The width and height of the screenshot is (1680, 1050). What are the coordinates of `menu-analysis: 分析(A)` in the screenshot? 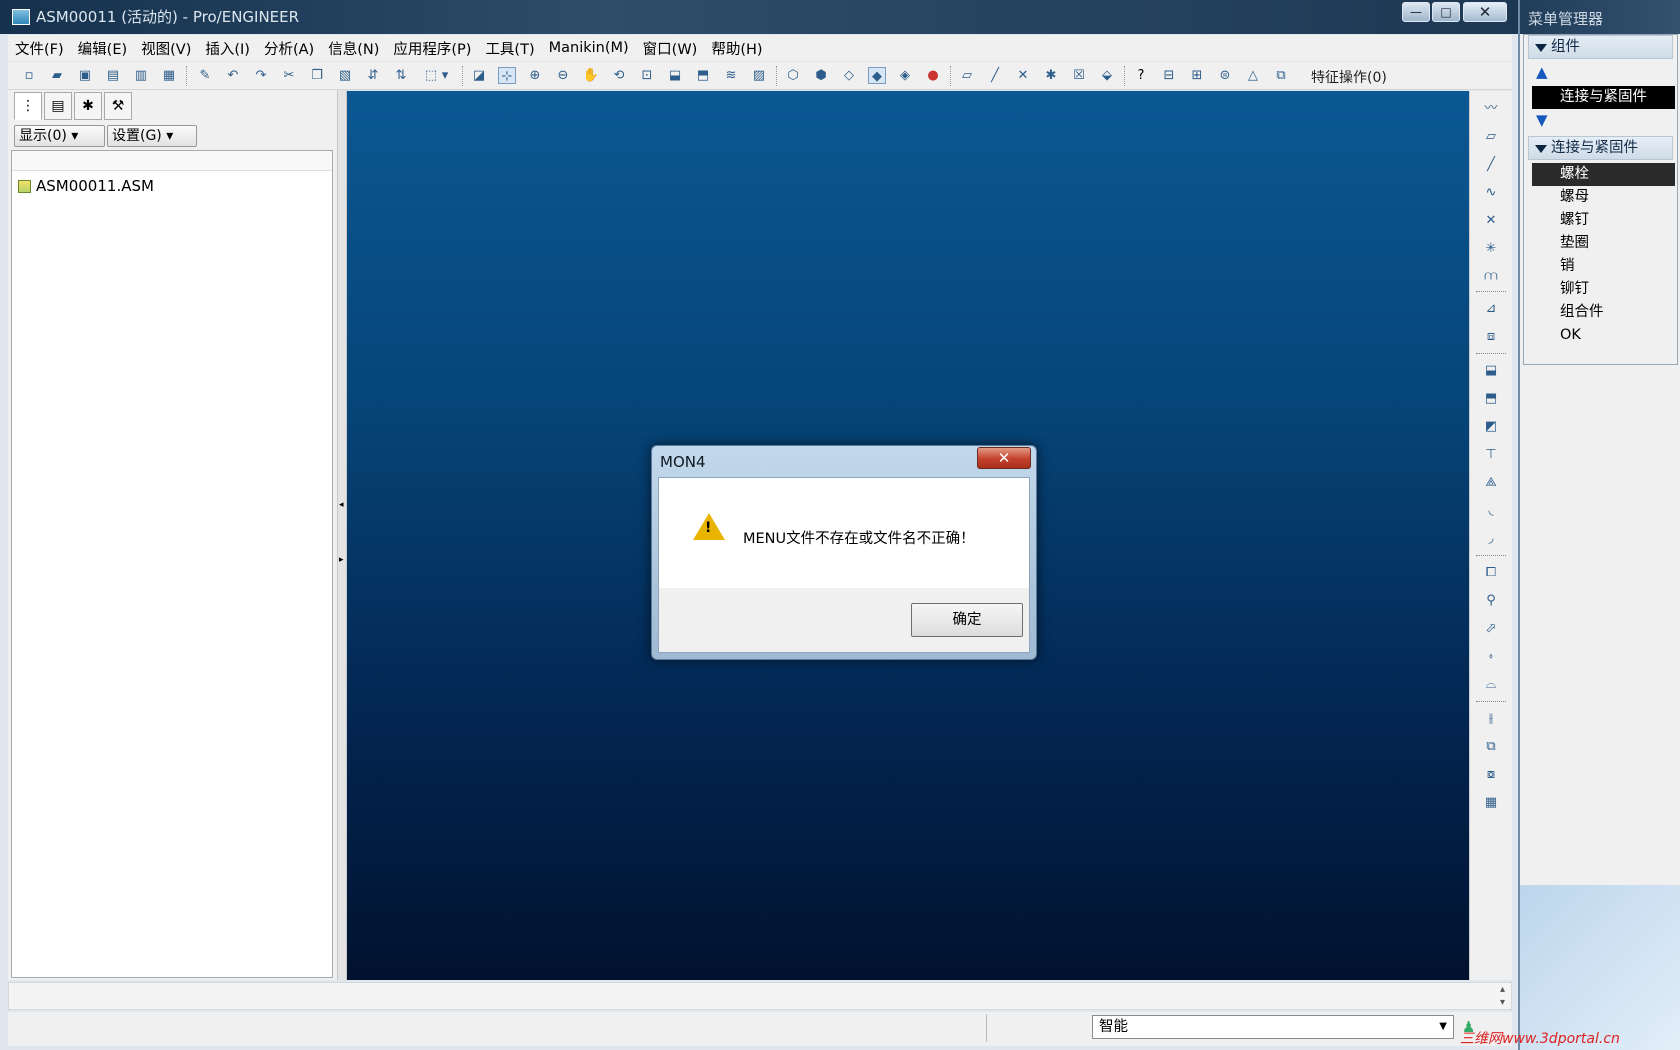 It's located at (289, 48).